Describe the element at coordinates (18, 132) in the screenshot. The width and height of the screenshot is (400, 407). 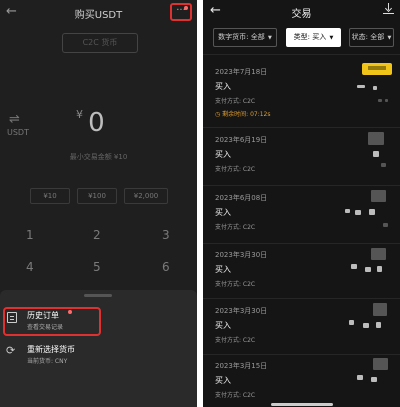
I see `currency-label: USDT` at that location.